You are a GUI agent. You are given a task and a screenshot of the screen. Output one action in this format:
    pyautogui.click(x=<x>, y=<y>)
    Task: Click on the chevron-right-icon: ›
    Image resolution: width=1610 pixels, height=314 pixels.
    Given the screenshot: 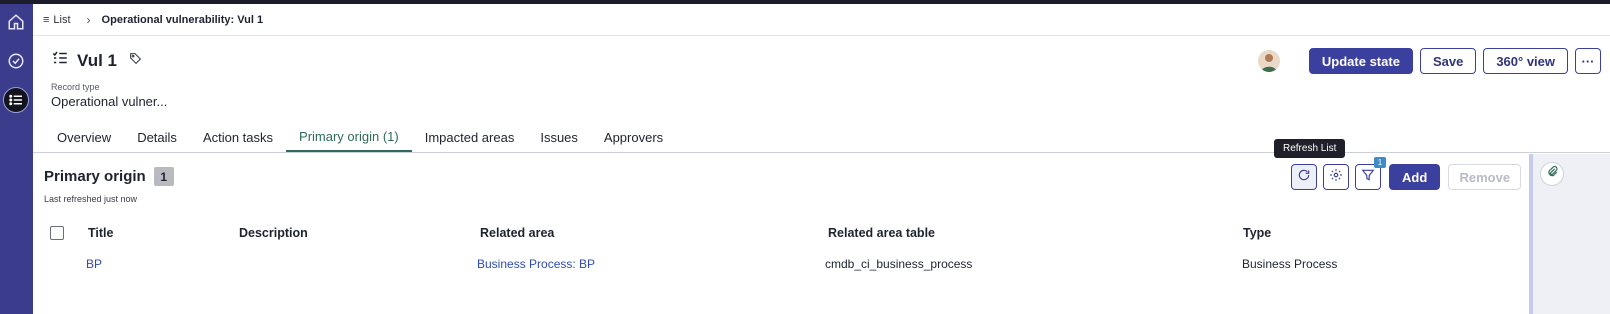 What is the action you would take?
    pyautogui.click(x=88, y=19)
    